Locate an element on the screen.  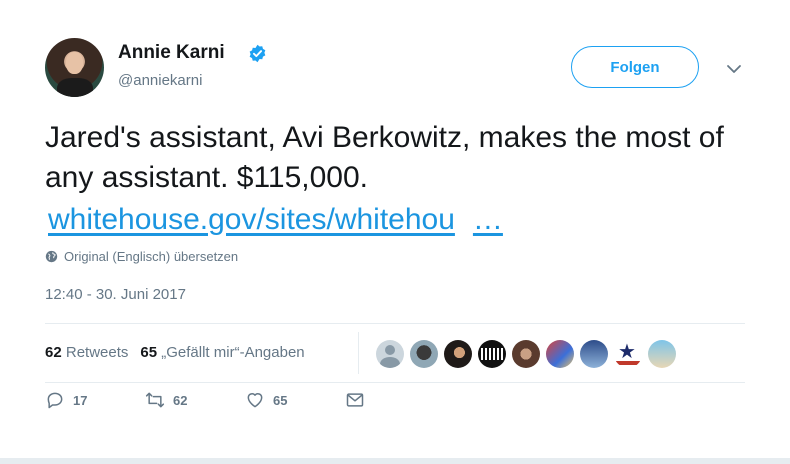
translate-label: Original (Englisch) übersetzen is located at coordinates (151, 256).